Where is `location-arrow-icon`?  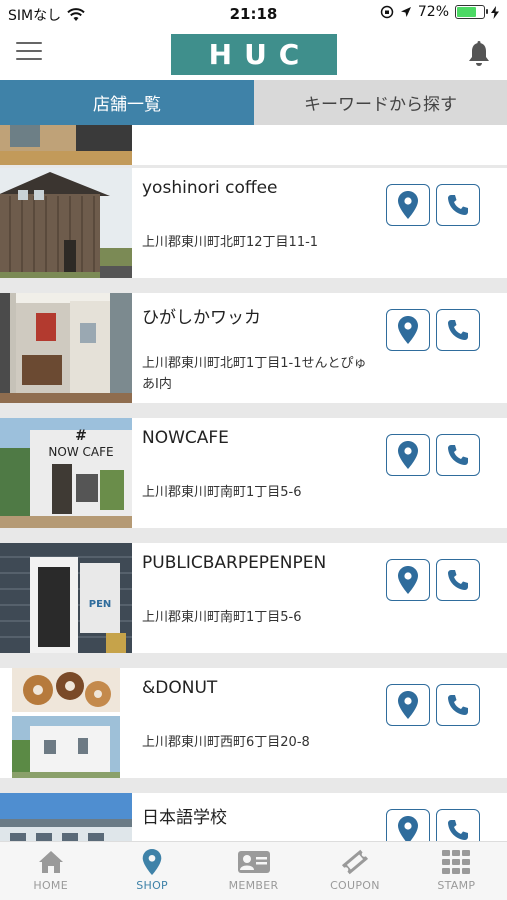
location-arrow-icon is located at coordinates (405, 12).